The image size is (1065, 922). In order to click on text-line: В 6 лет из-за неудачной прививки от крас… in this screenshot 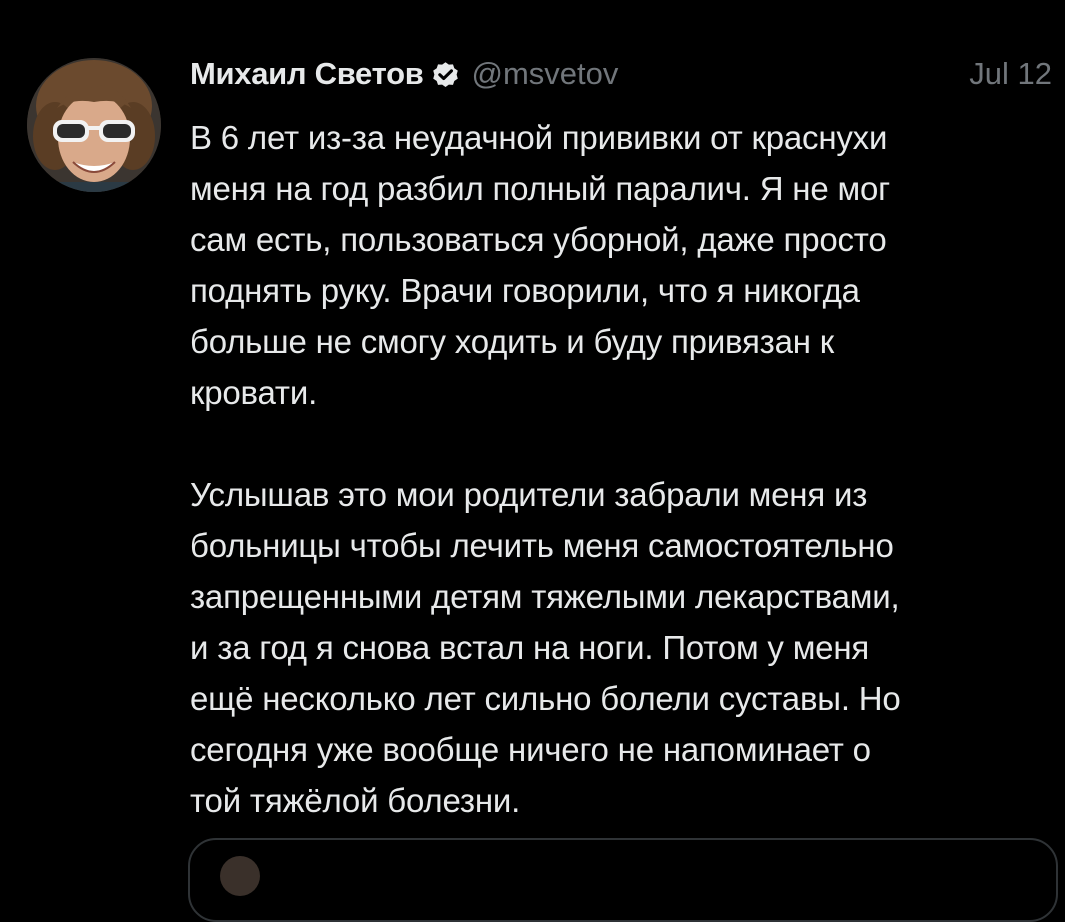, I will do `click(539, 137)`.